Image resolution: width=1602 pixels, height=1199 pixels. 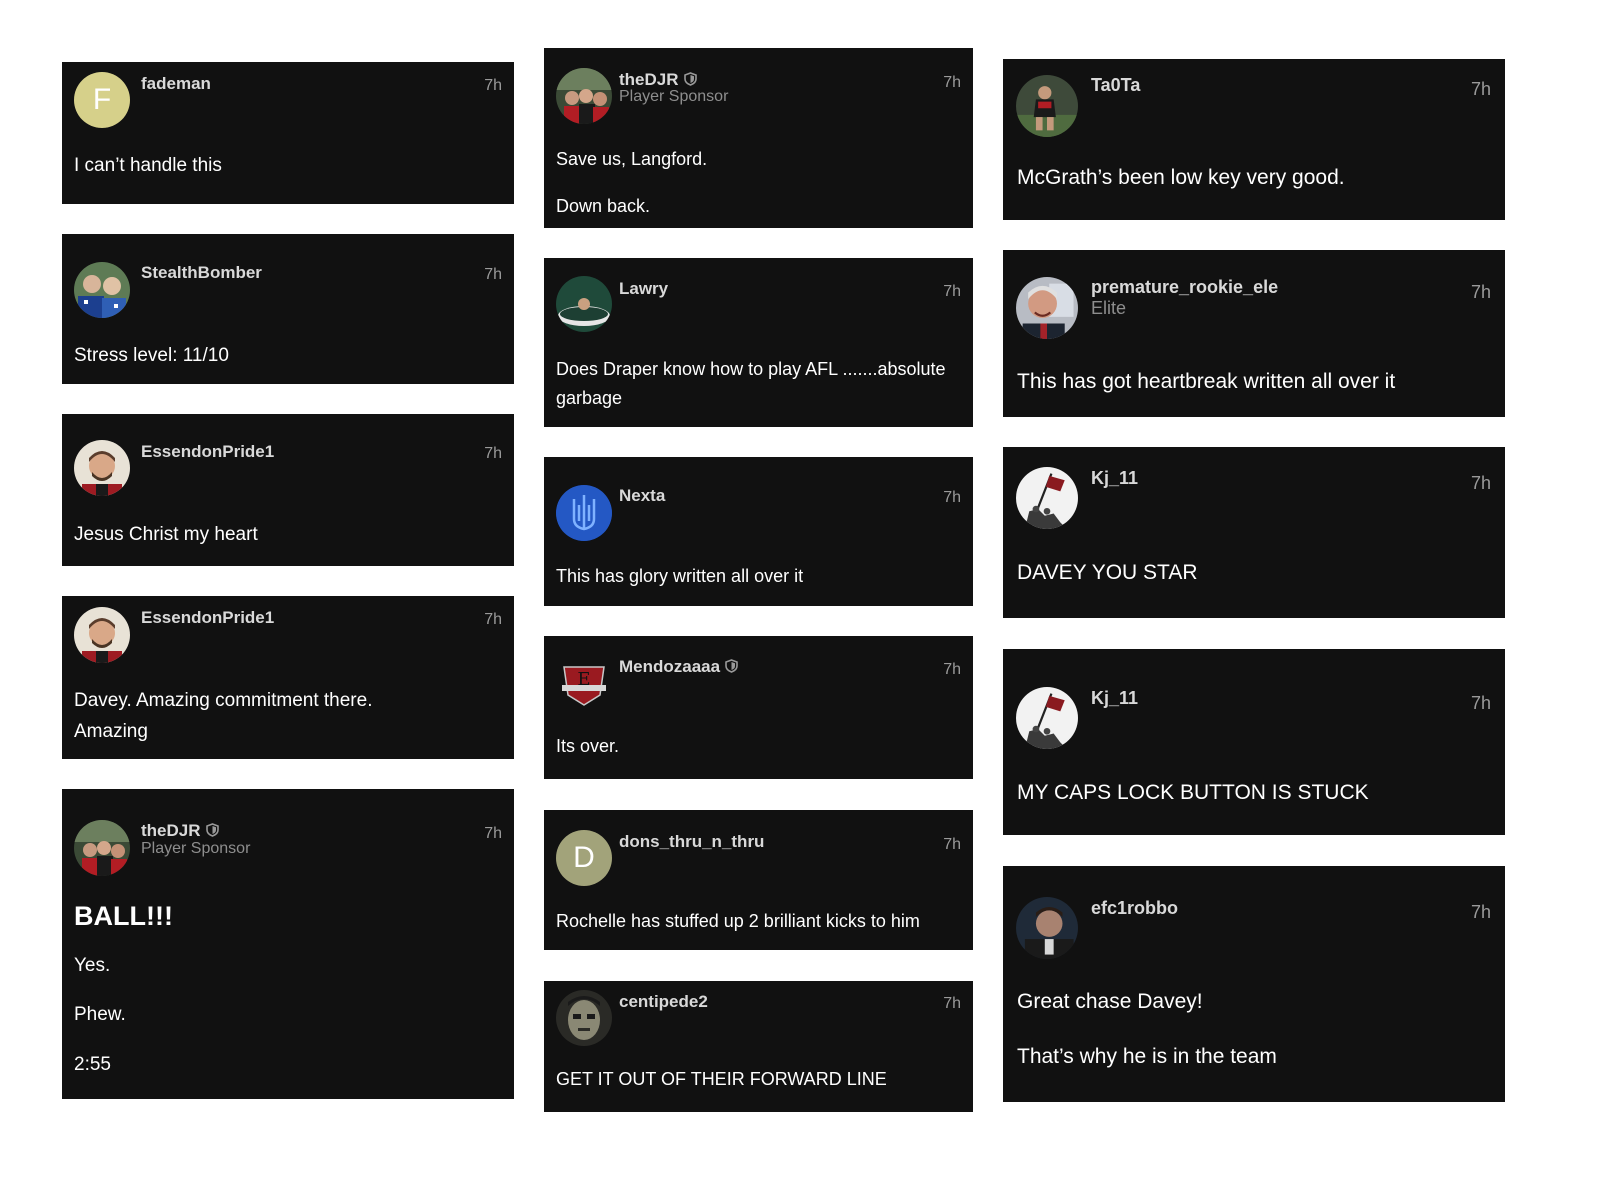 I want to click on comment-text: Down back., so click(x=603, y=206).